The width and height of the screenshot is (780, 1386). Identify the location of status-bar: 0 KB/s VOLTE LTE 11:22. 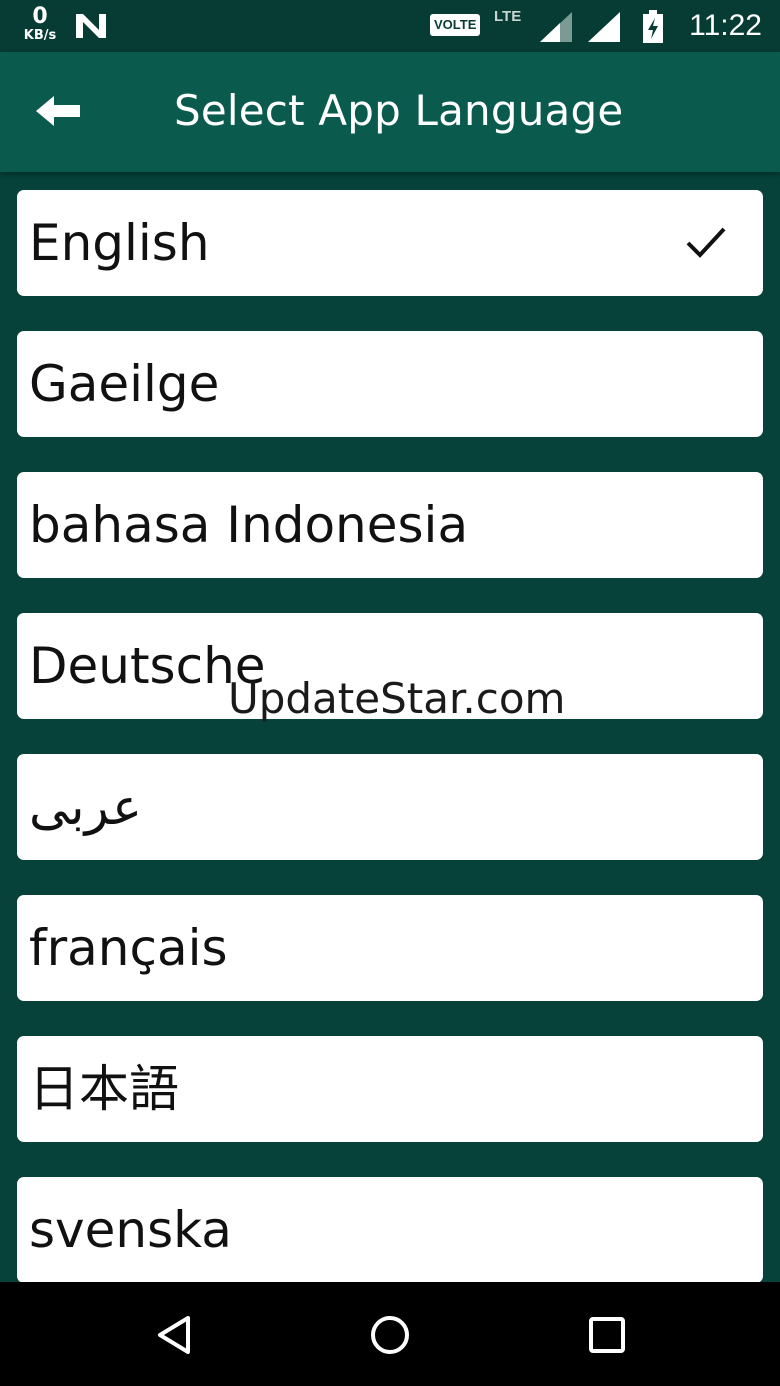
(390, 26).